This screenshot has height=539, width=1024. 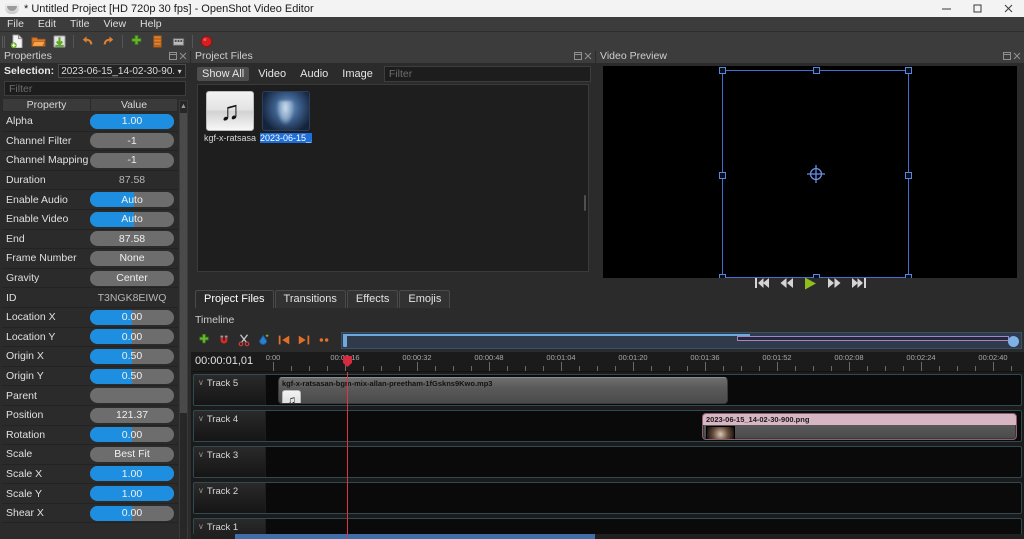 I want to click on timeline-clip: 2023-06-15_14-02-30-900.png, so click(x=859, y=426).